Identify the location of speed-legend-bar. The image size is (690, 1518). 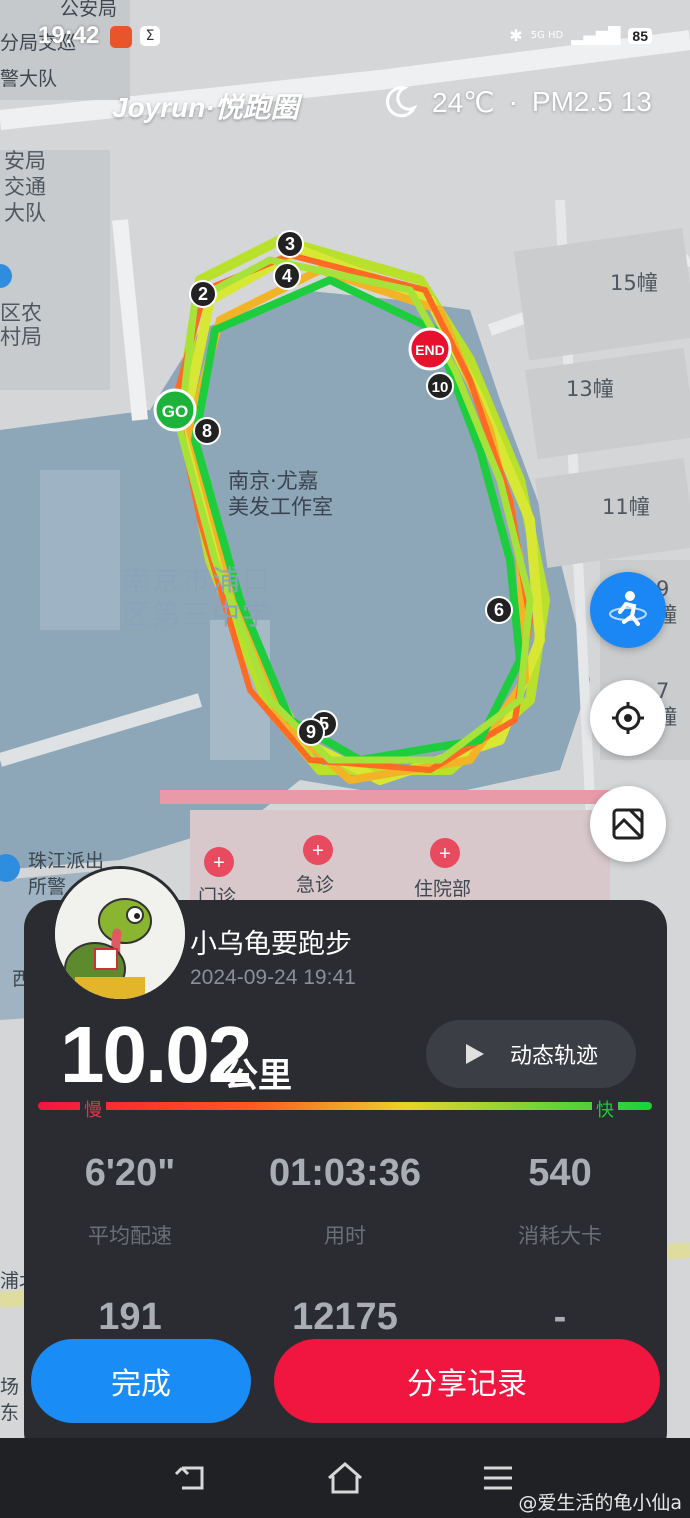
(345, 1106).